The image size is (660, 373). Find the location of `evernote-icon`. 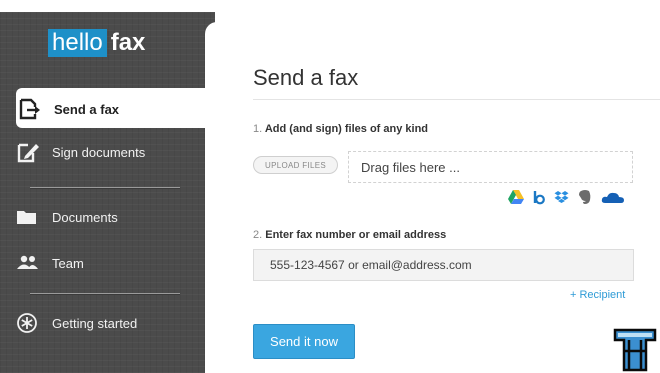

evernote-icon is located at coordinates (585, 197).